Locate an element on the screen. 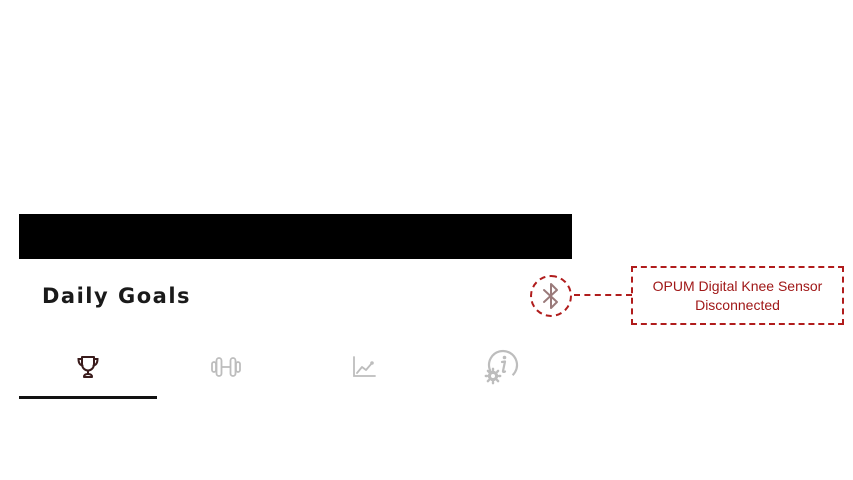 This screenshot has width=853, height=480. bluetooth-icon is located at coordinates (550, 296).